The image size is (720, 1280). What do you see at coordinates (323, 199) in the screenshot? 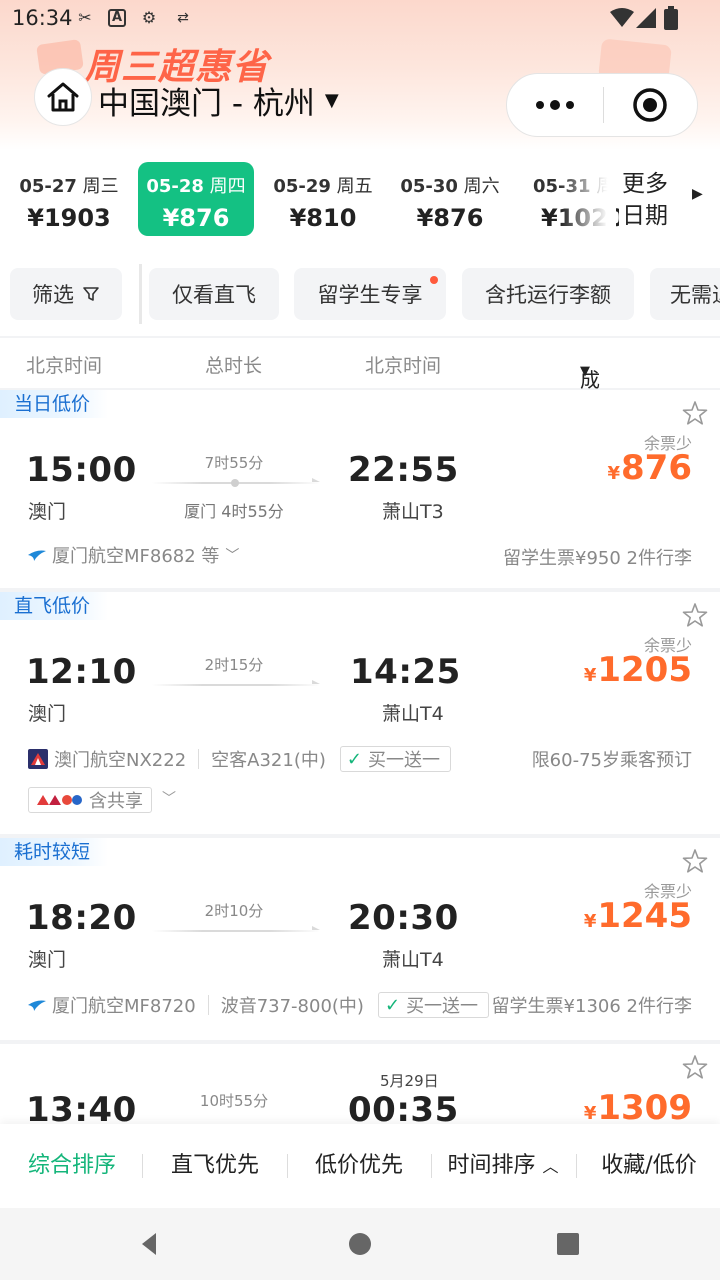
I see `date-item: 05-29 周五 ¥810` at bounding box center [323, 199].